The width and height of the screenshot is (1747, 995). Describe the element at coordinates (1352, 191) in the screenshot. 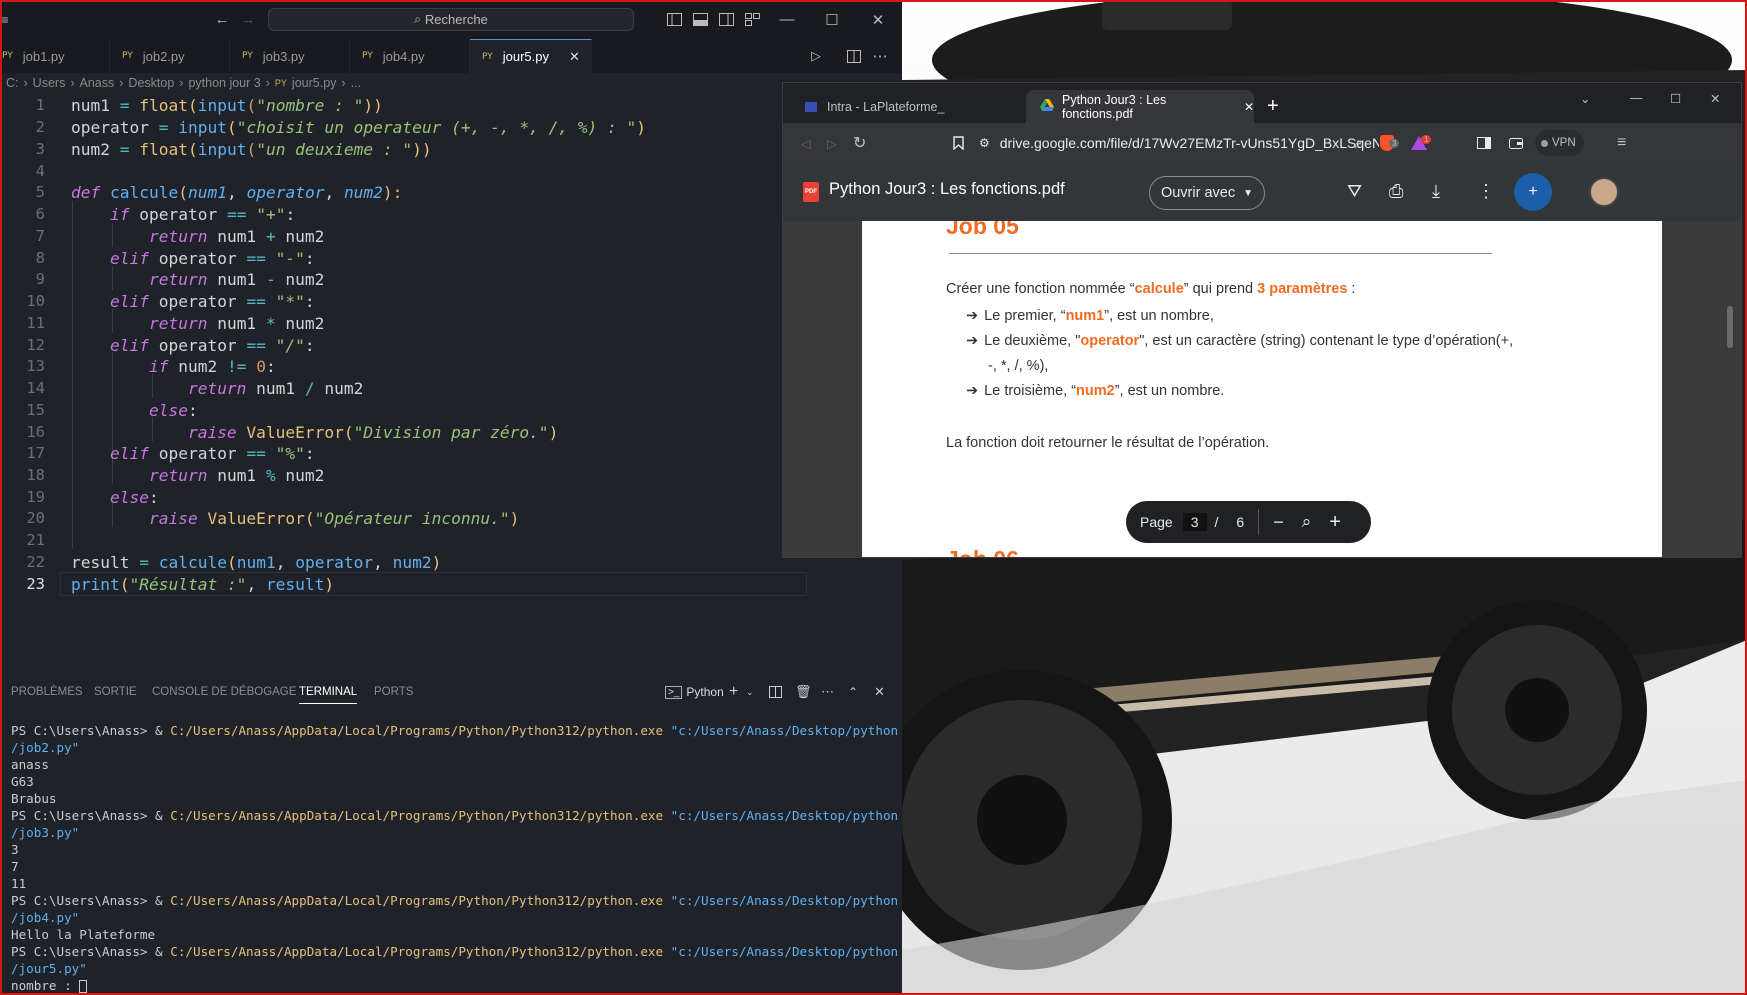

I see `add-to-drive-icon: ⛛` at that location.